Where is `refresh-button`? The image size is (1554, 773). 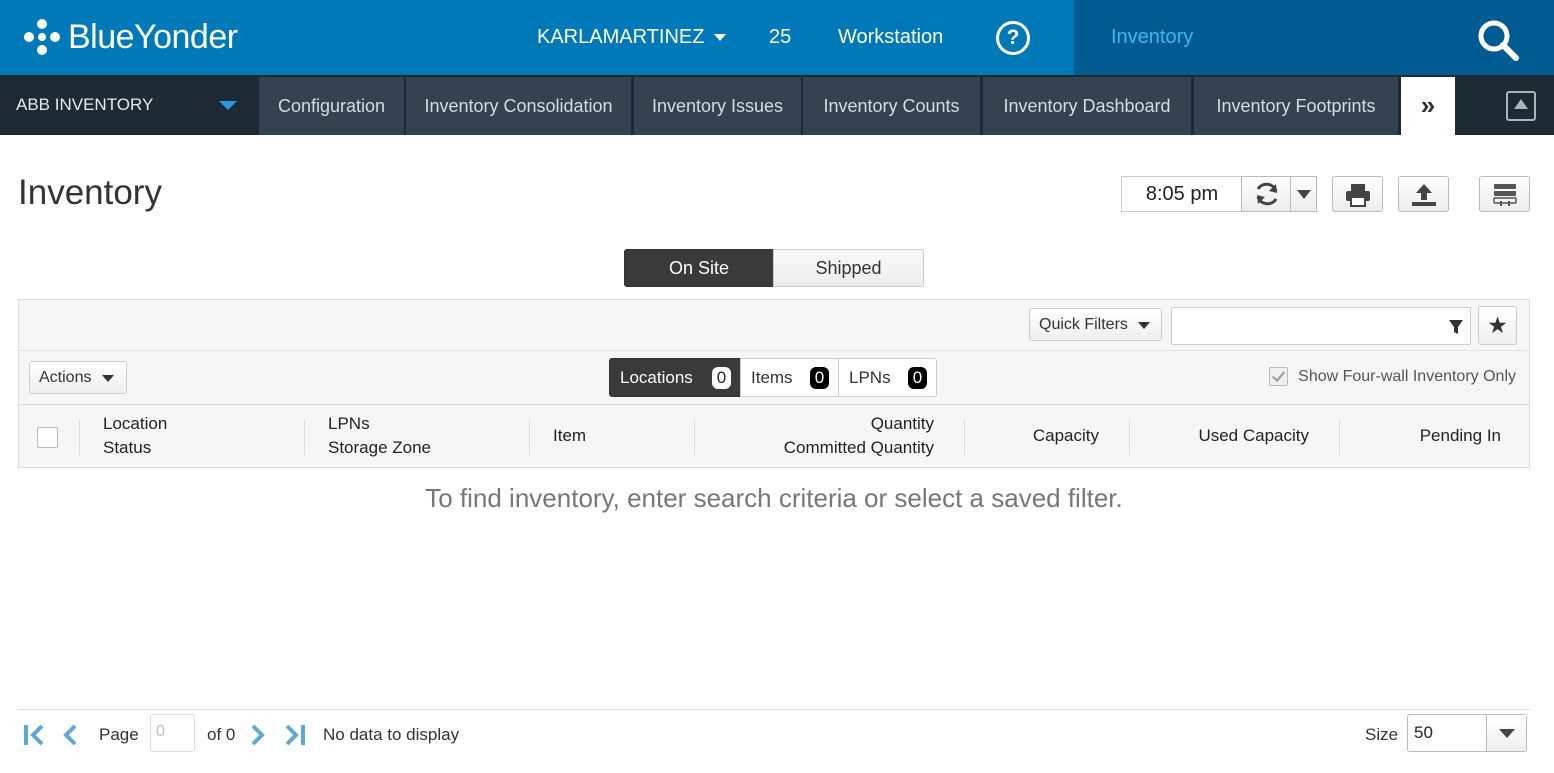
refresh-button is located at coordinates (1266, 194).